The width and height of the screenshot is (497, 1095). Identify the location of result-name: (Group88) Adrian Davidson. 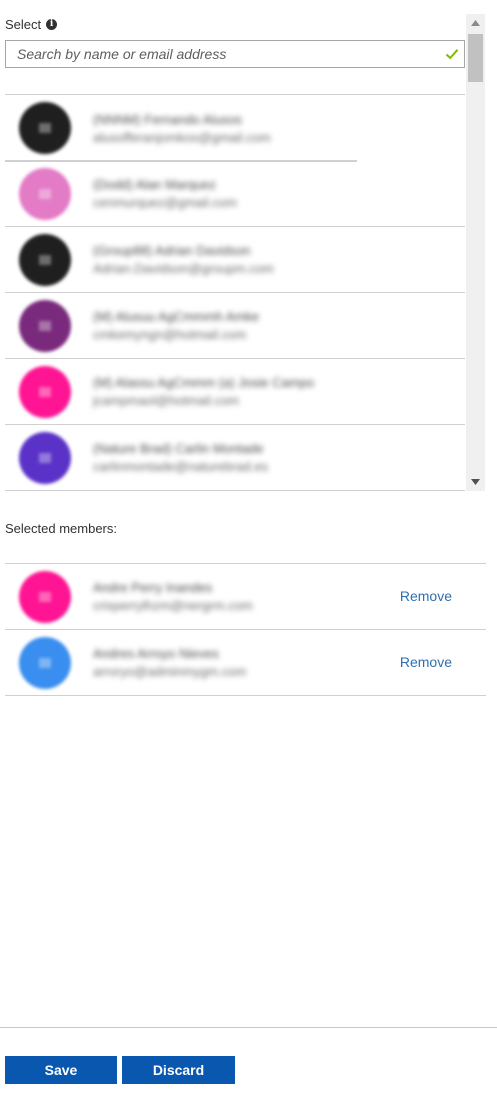
(172, 250).